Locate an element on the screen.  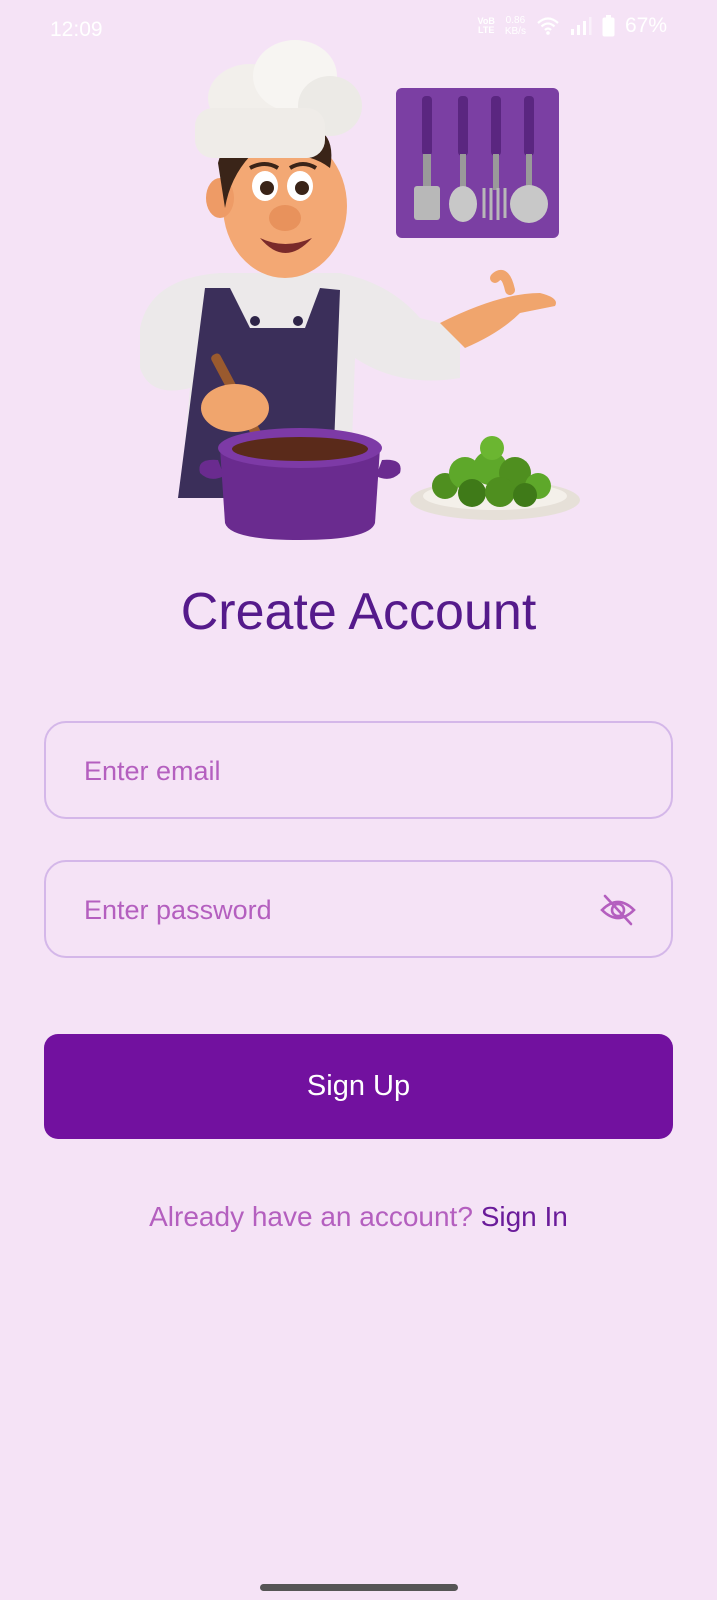
password-field is located at coordinates (358, 909).